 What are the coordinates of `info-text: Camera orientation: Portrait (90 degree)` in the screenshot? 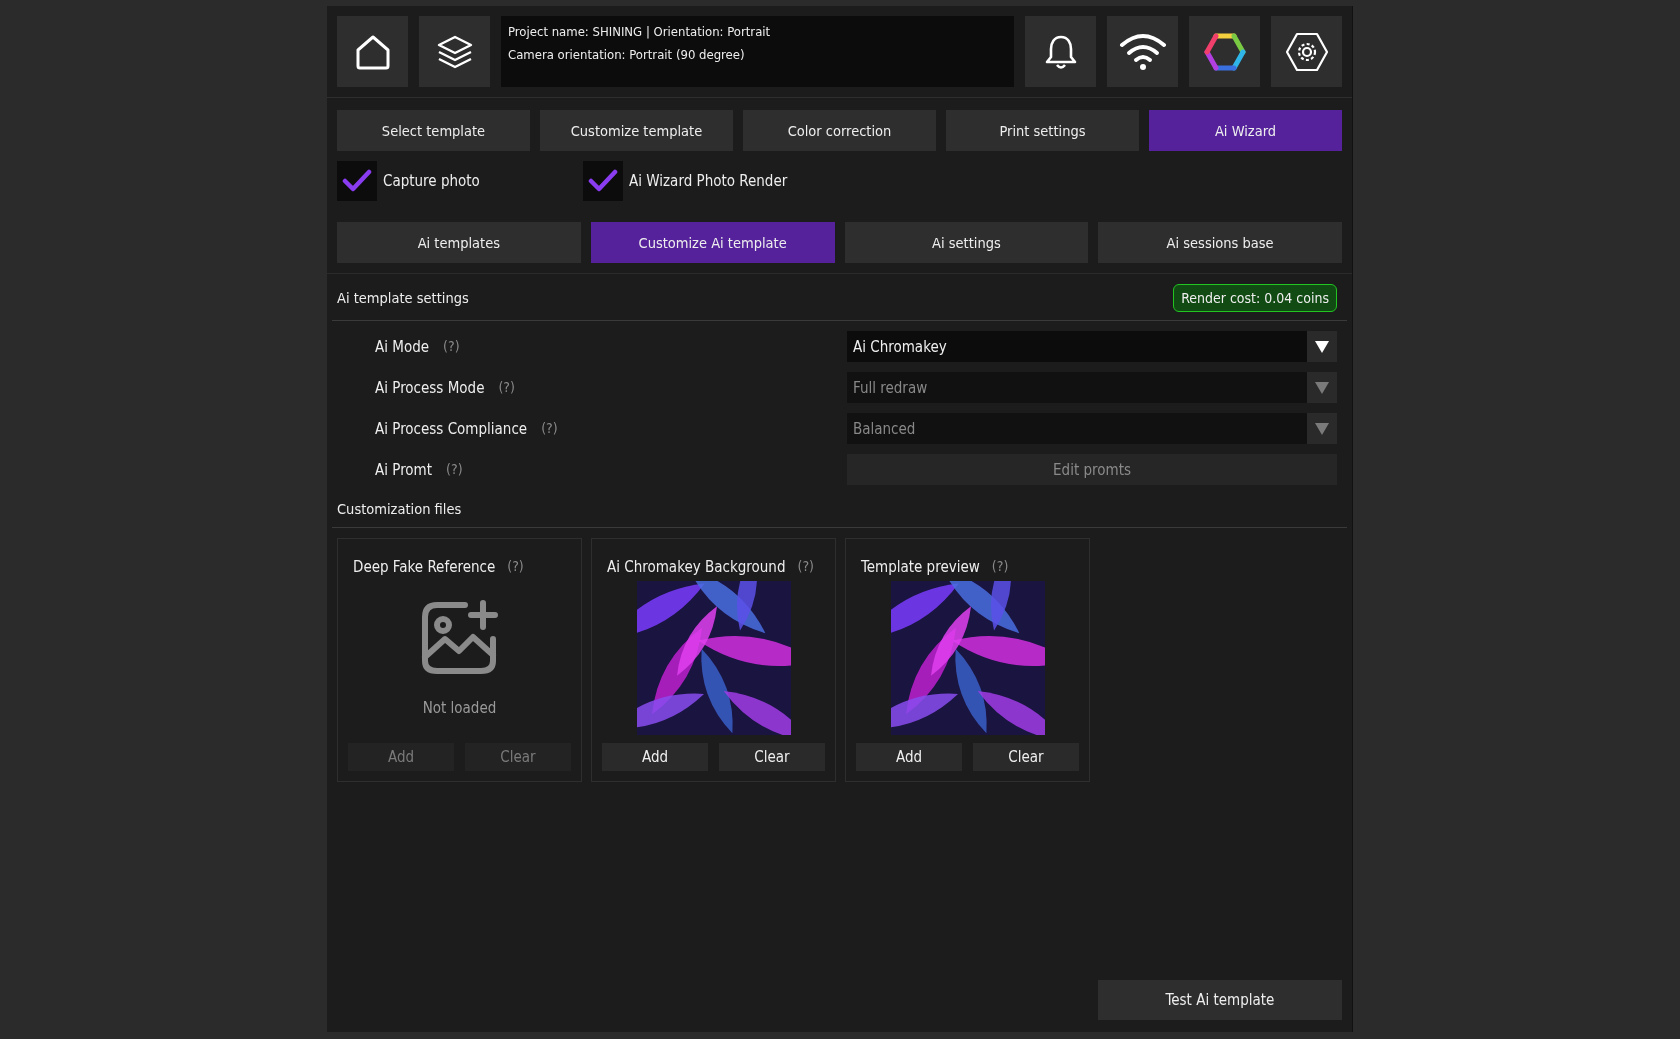 It's located at (627, 55).